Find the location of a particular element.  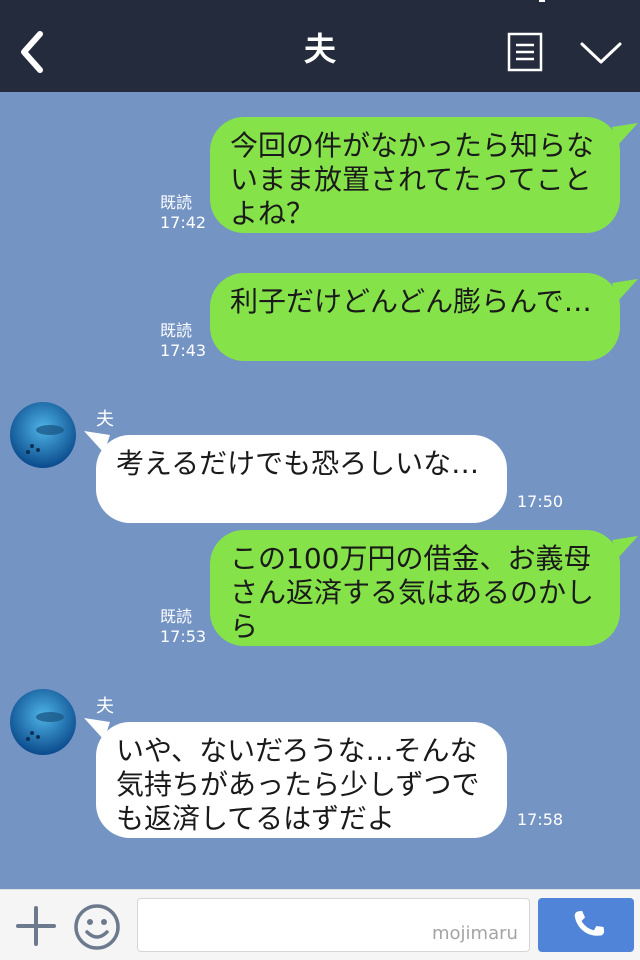

add-button is located at coordinates (36, 926).